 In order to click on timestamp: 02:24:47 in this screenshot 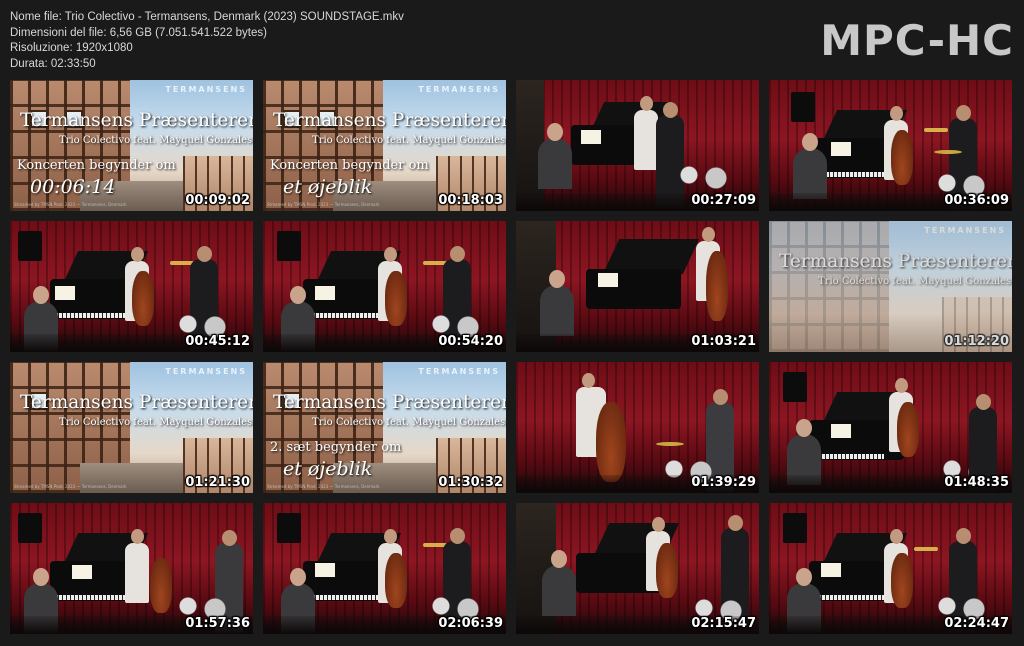, I will do `click(976, 623)`.